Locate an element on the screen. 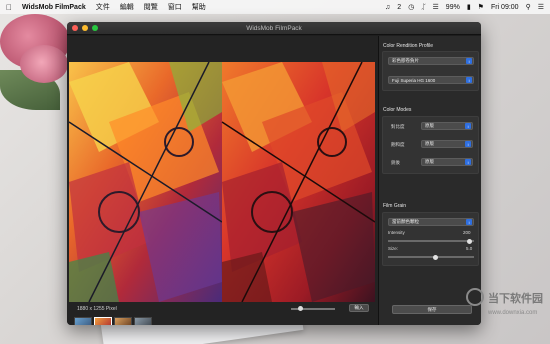 This screenshot has height=344, width=550. profile-select-value: 彩色膠卷負片 is located at coordinates (405, 60).